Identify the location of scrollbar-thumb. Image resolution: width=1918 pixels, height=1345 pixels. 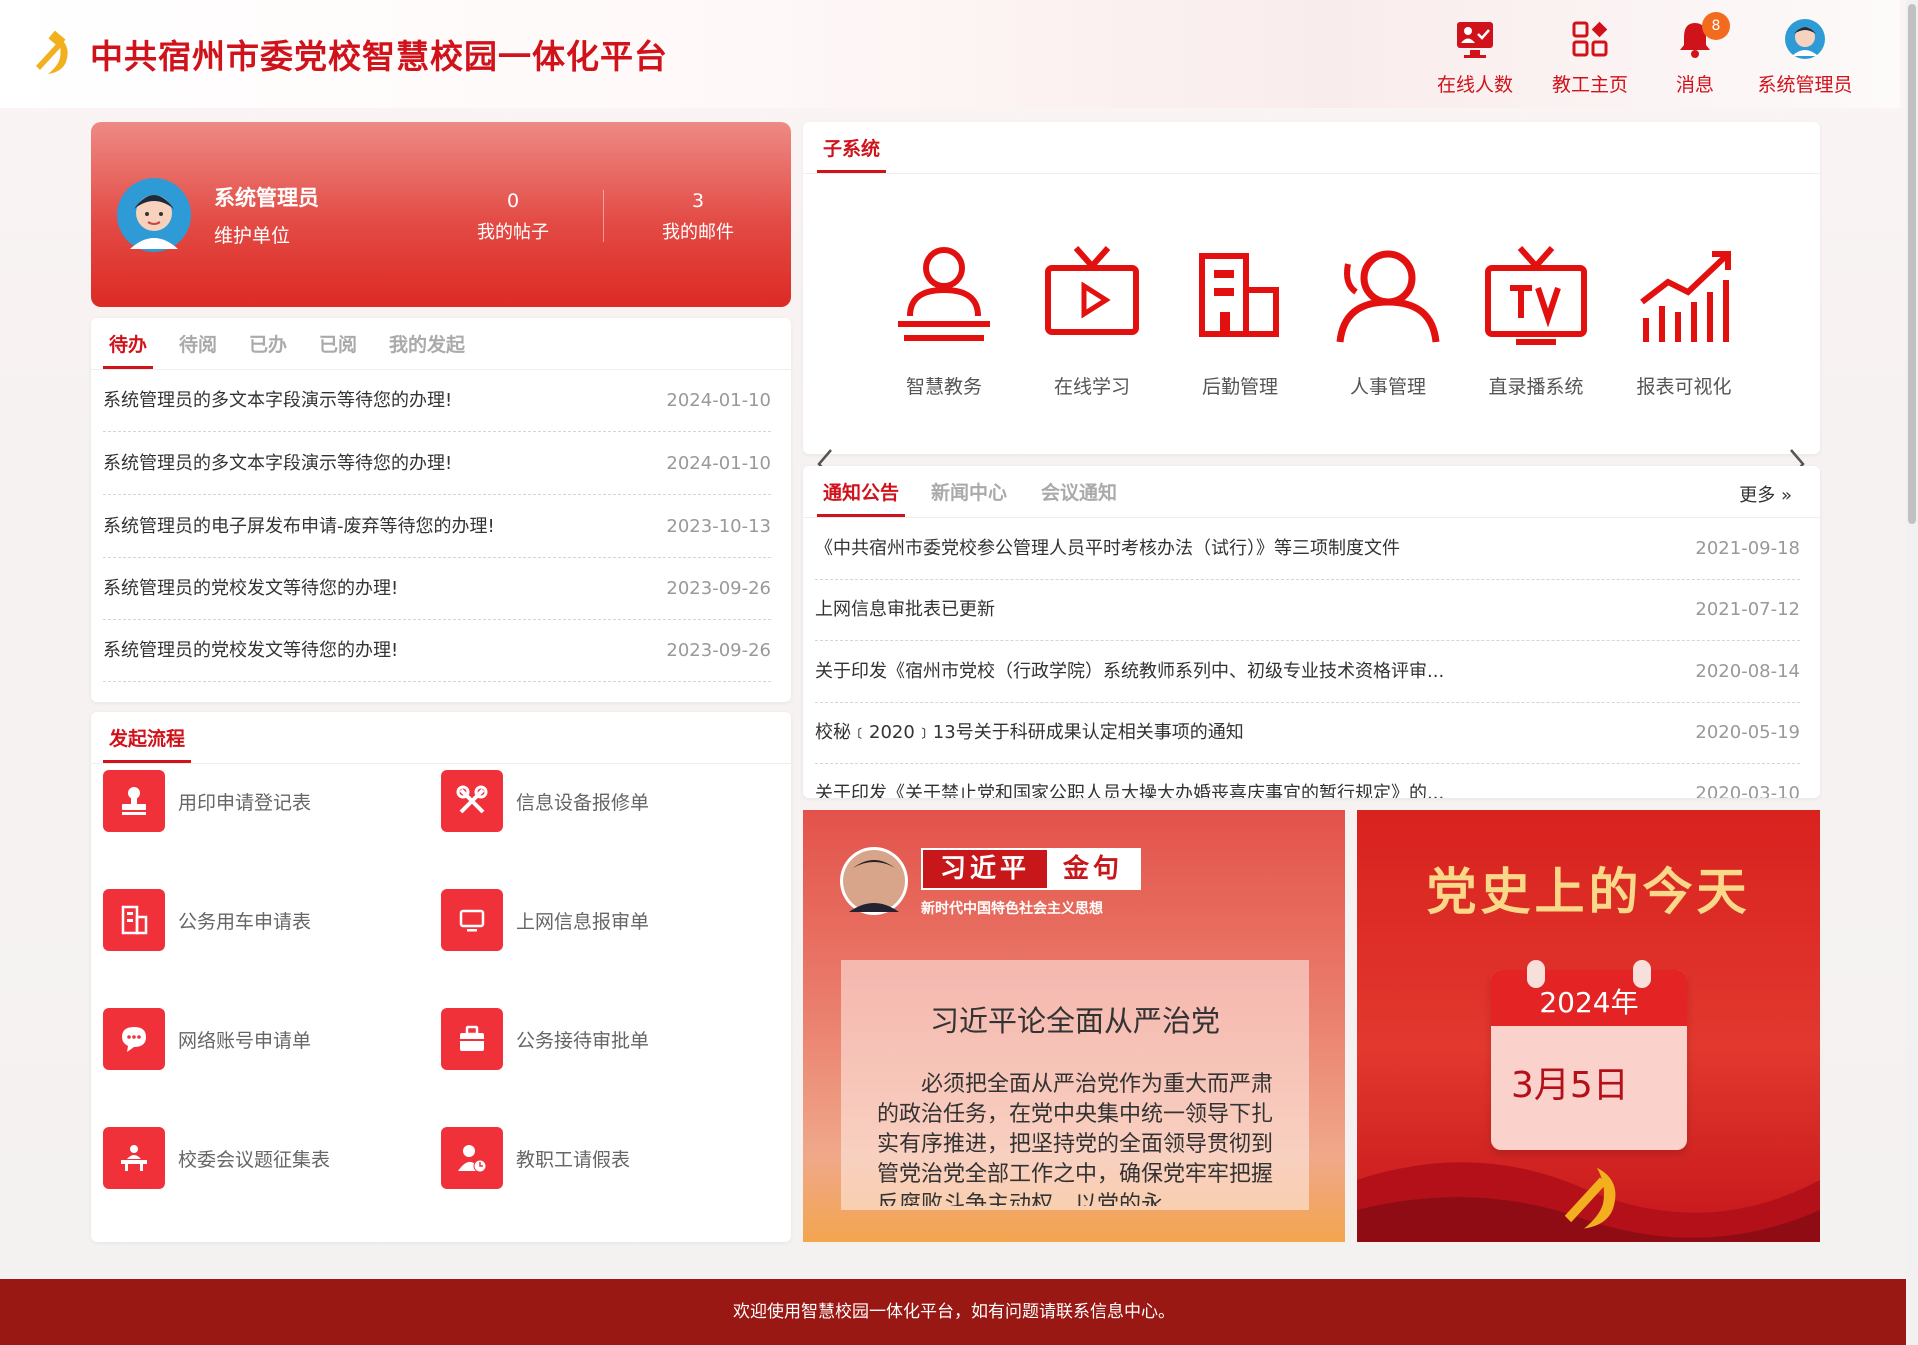
(1912, 264).